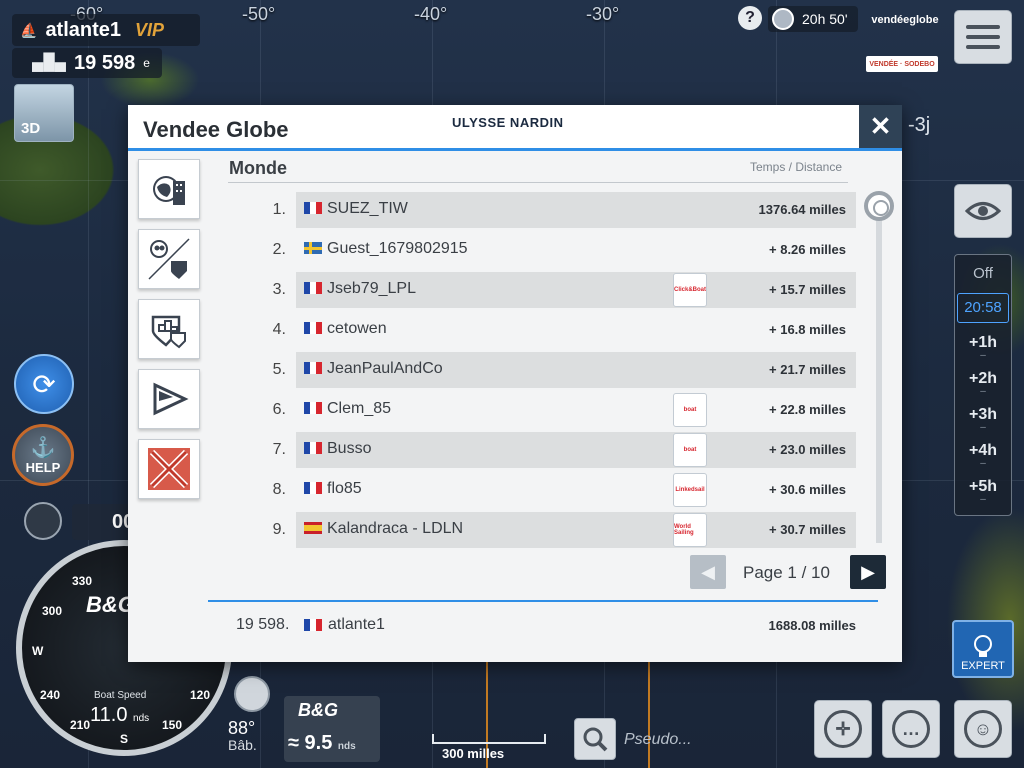 The image size is (1024, 768). Describe the element at coordinates (983, 457) in the screenshot. I see `time-step-4h: +4h` at that location.